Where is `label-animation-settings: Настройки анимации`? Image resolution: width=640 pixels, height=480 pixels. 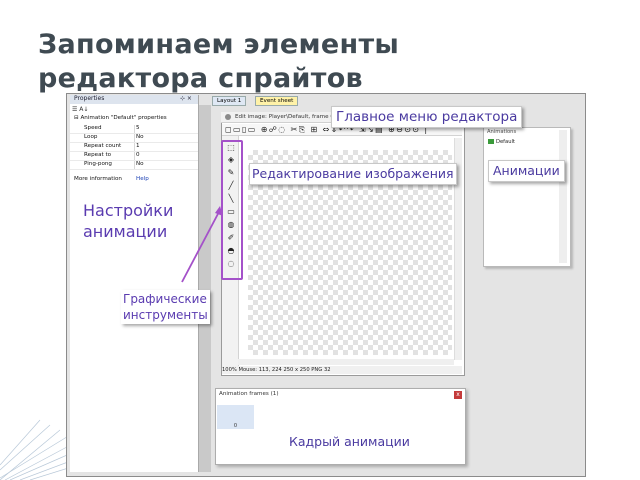 label-animation-settings: Настройки анимации is located at coordinates (128, 221).